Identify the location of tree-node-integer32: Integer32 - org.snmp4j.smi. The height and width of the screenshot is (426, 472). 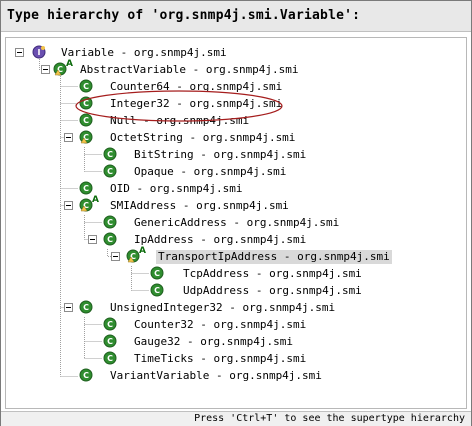
(196, 104).